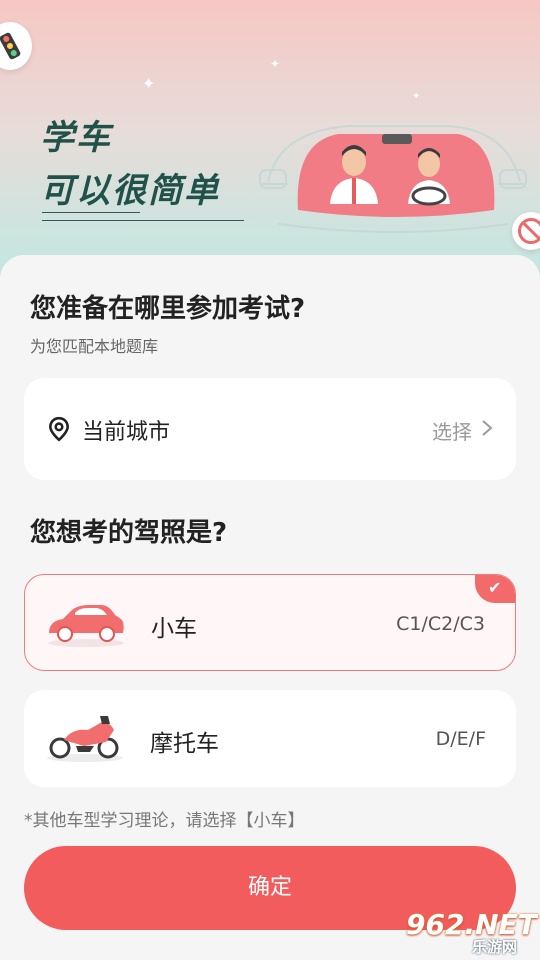 The height and width of the screenshot is (960, 540). What do you see at coordinates (130, 191) in the screenshot?
I see `slogan-line-2: 可以很简单` at bounding box center [130, 191].